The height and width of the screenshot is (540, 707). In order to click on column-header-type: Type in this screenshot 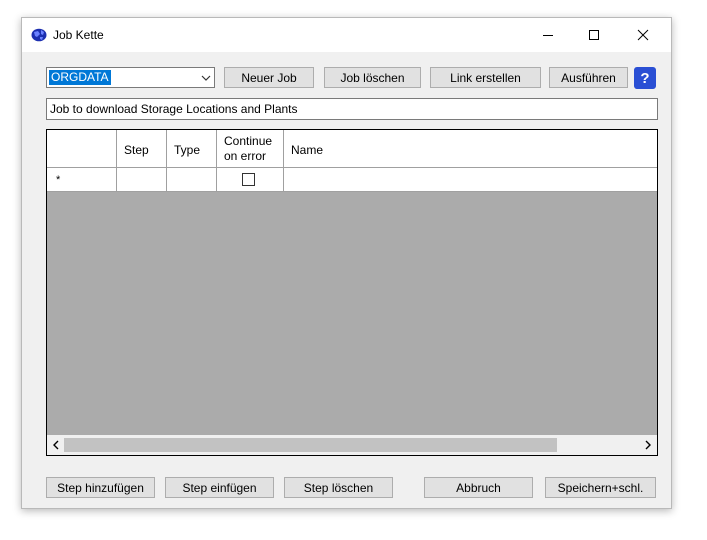, I will do `click(192, 149)`.